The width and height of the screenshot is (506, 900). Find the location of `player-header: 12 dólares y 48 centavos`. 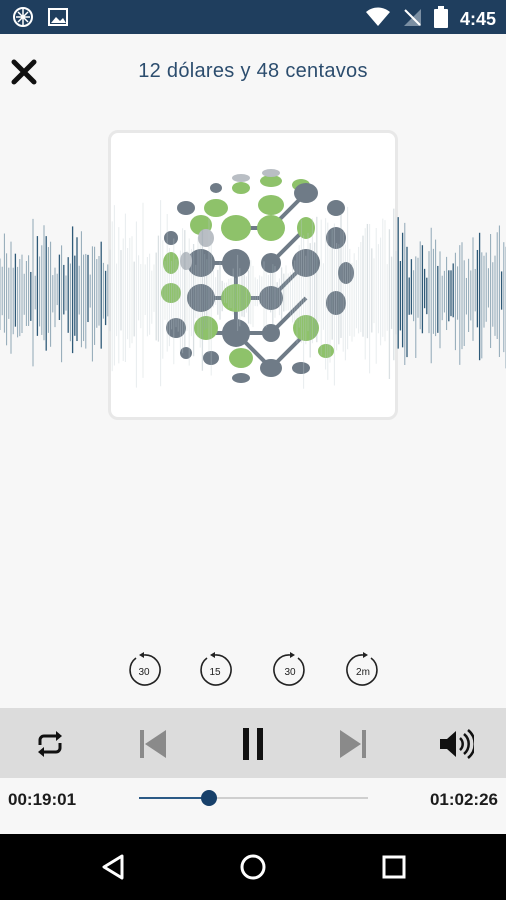

player-header: 12 dólares y 48 centavos is located at coordinates (253, 72).